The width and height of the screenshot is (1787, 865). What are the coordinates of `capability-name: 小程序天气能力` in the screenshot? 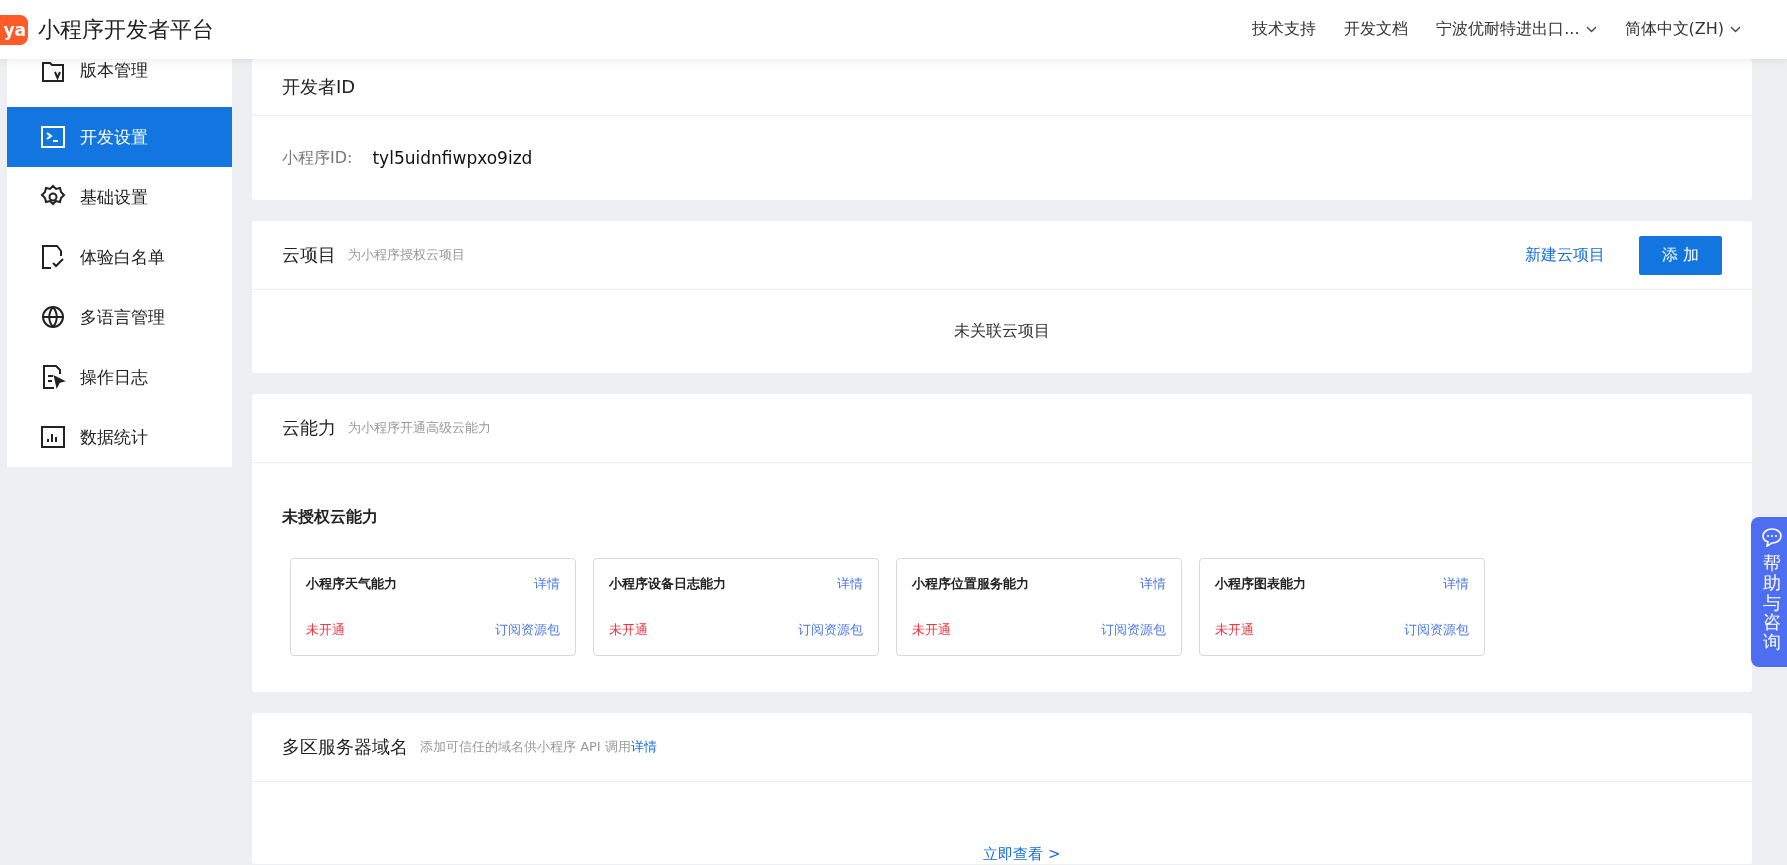 It's located at (351, 584).